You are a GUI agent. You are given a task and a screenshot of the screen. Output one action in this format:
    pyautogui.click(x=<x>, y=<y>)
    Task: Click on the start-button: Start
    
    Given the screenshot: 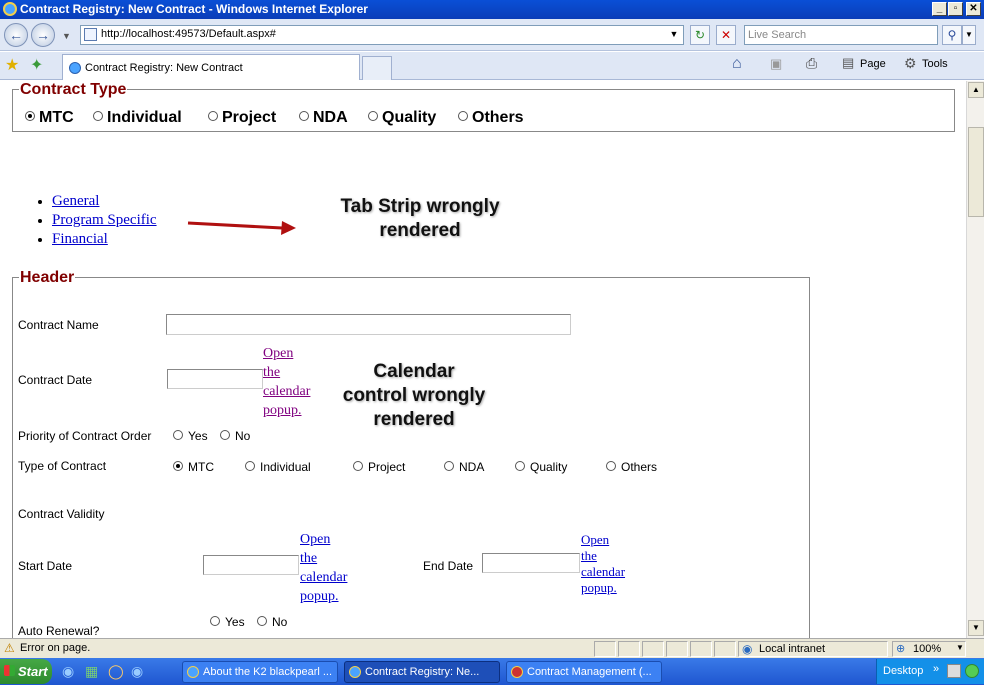 What is the action you would take?
    pyautogui.click(x=26, y=671)
    